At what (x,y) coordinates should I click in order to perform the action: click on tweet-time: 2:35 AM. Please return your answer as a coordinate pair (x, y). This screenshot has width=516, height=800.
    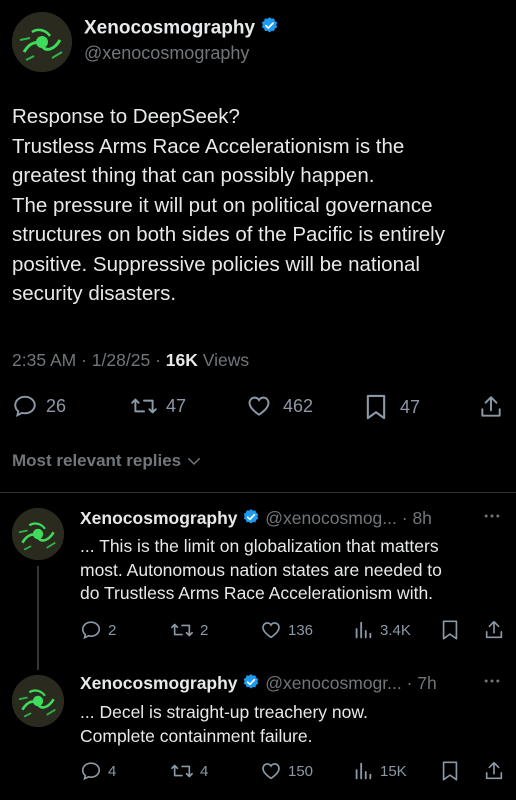
    Looking at the image, I should click on (44, 360).